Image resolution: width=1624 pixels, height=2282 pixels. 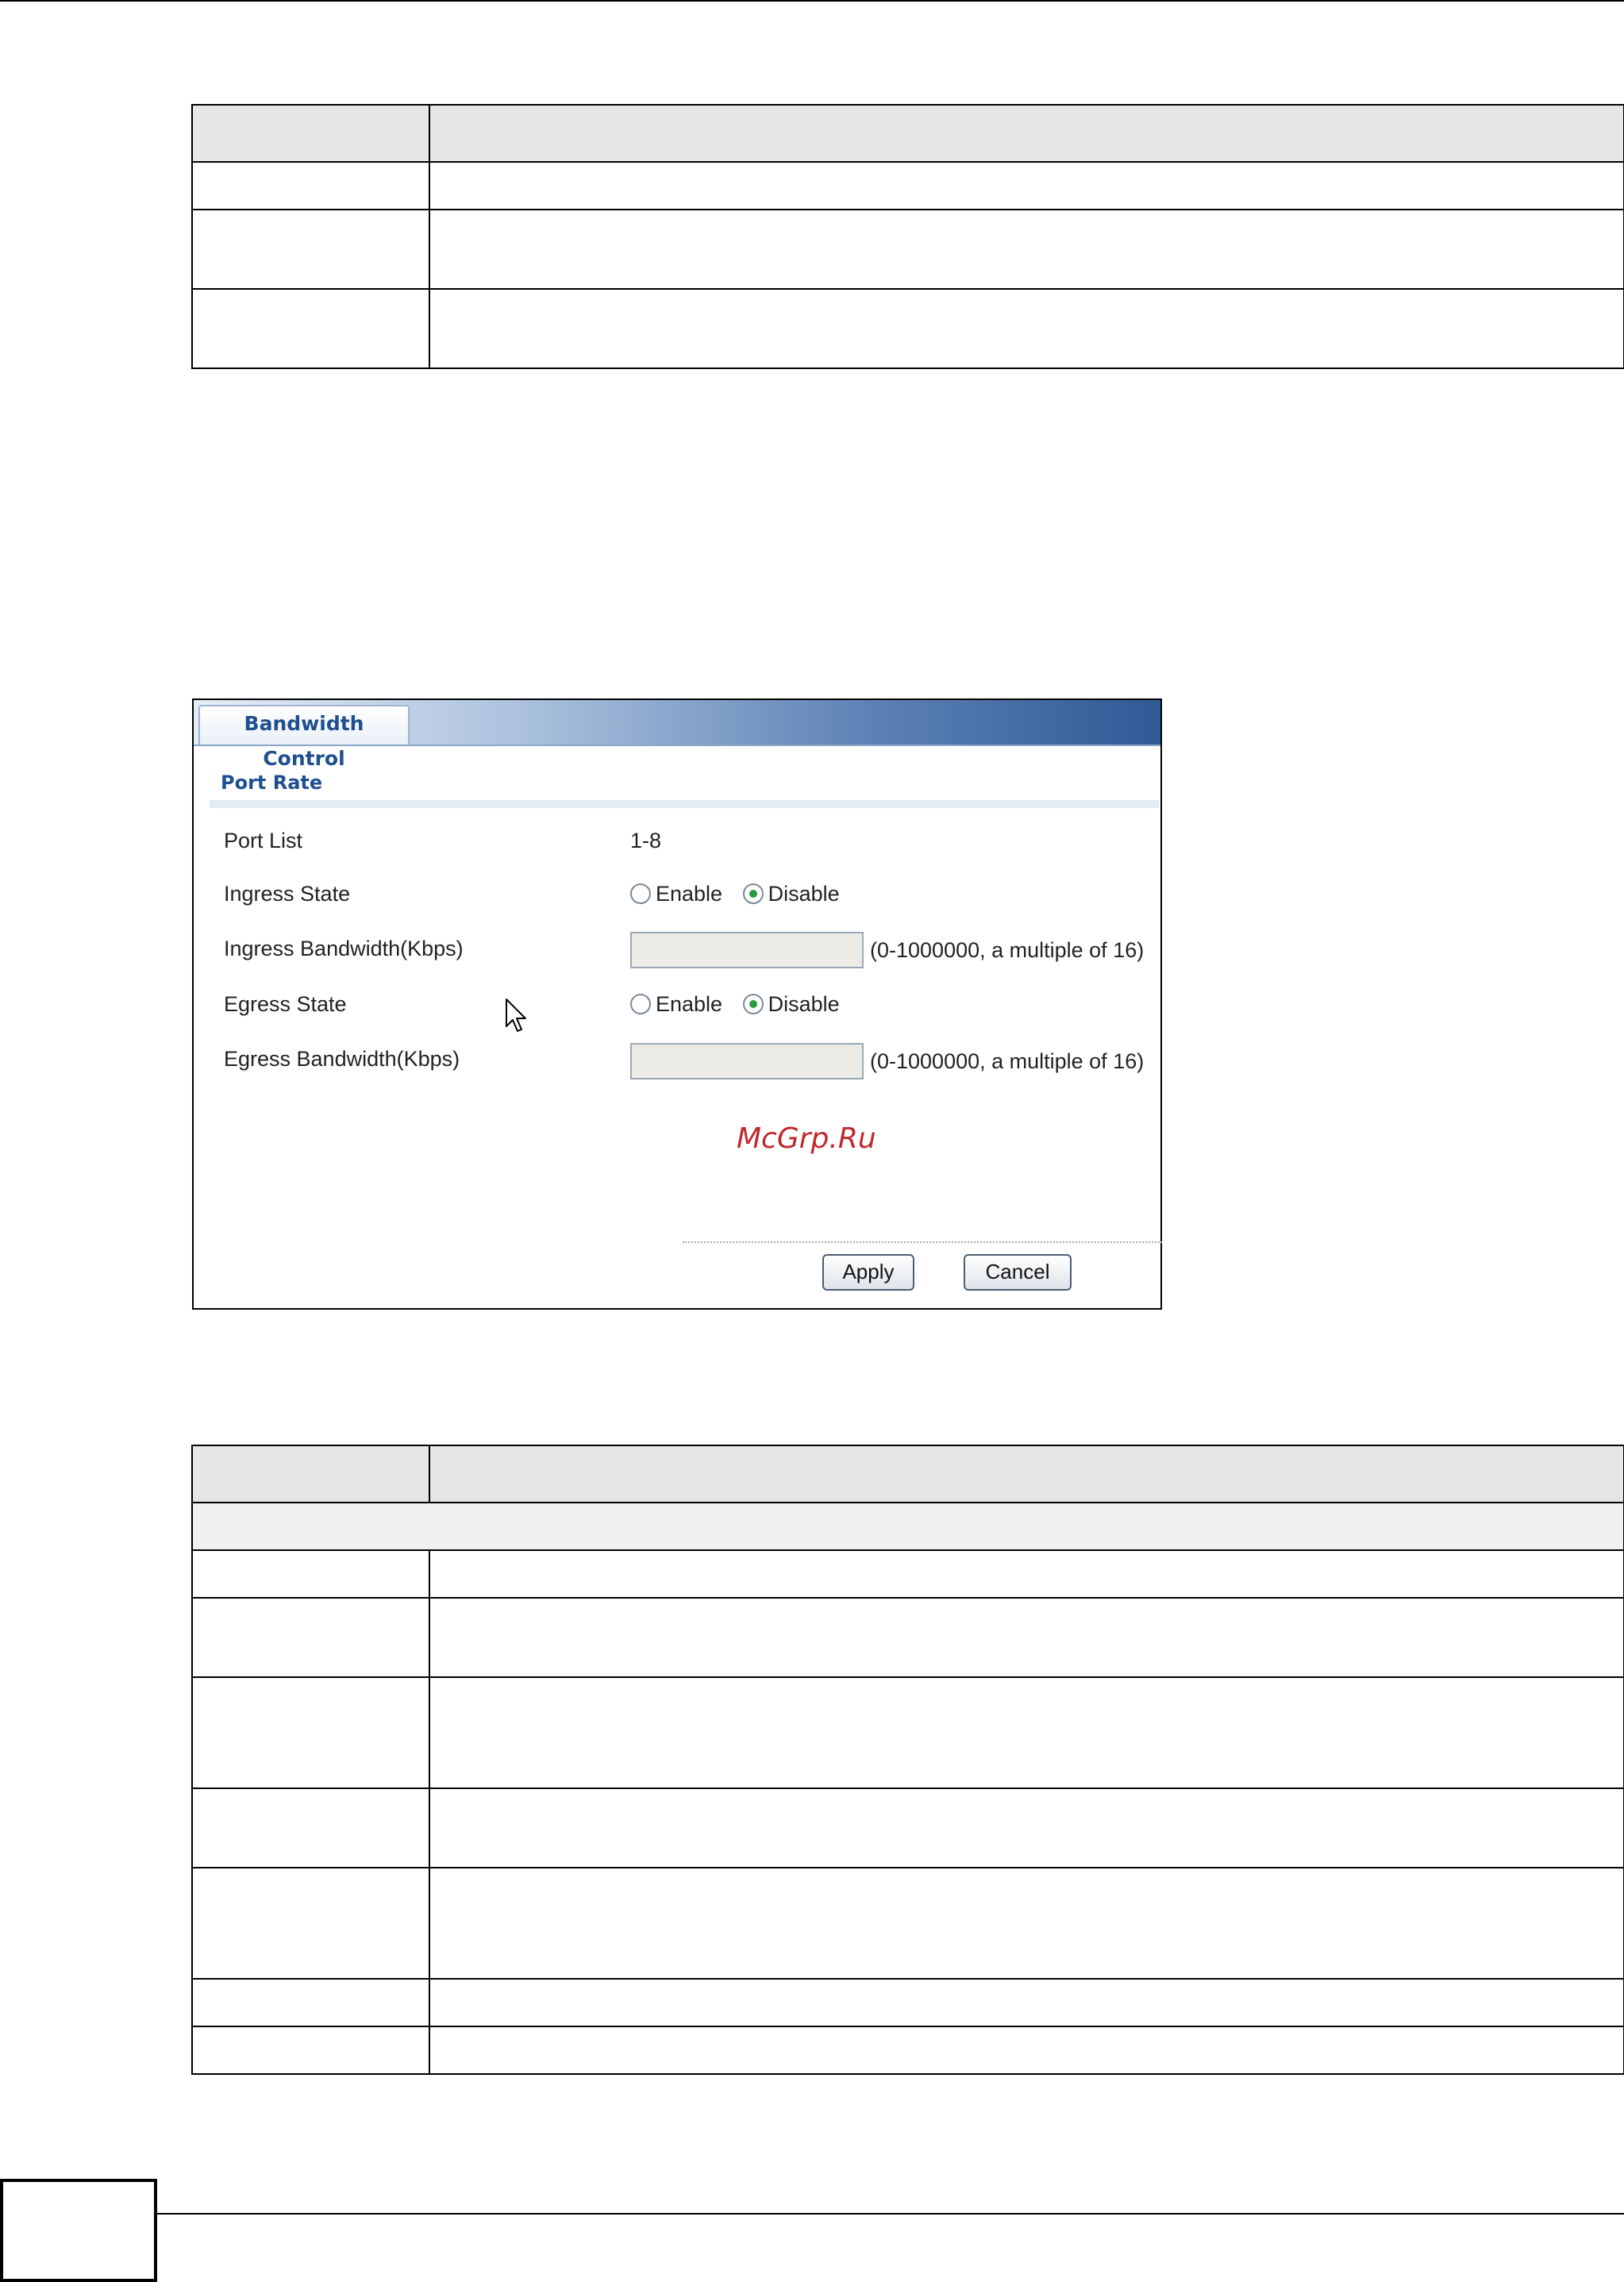 I want to click on ingress-bandwidth-hint: (0-1000000, a multiple of 16), so click(x=1007, y=950).